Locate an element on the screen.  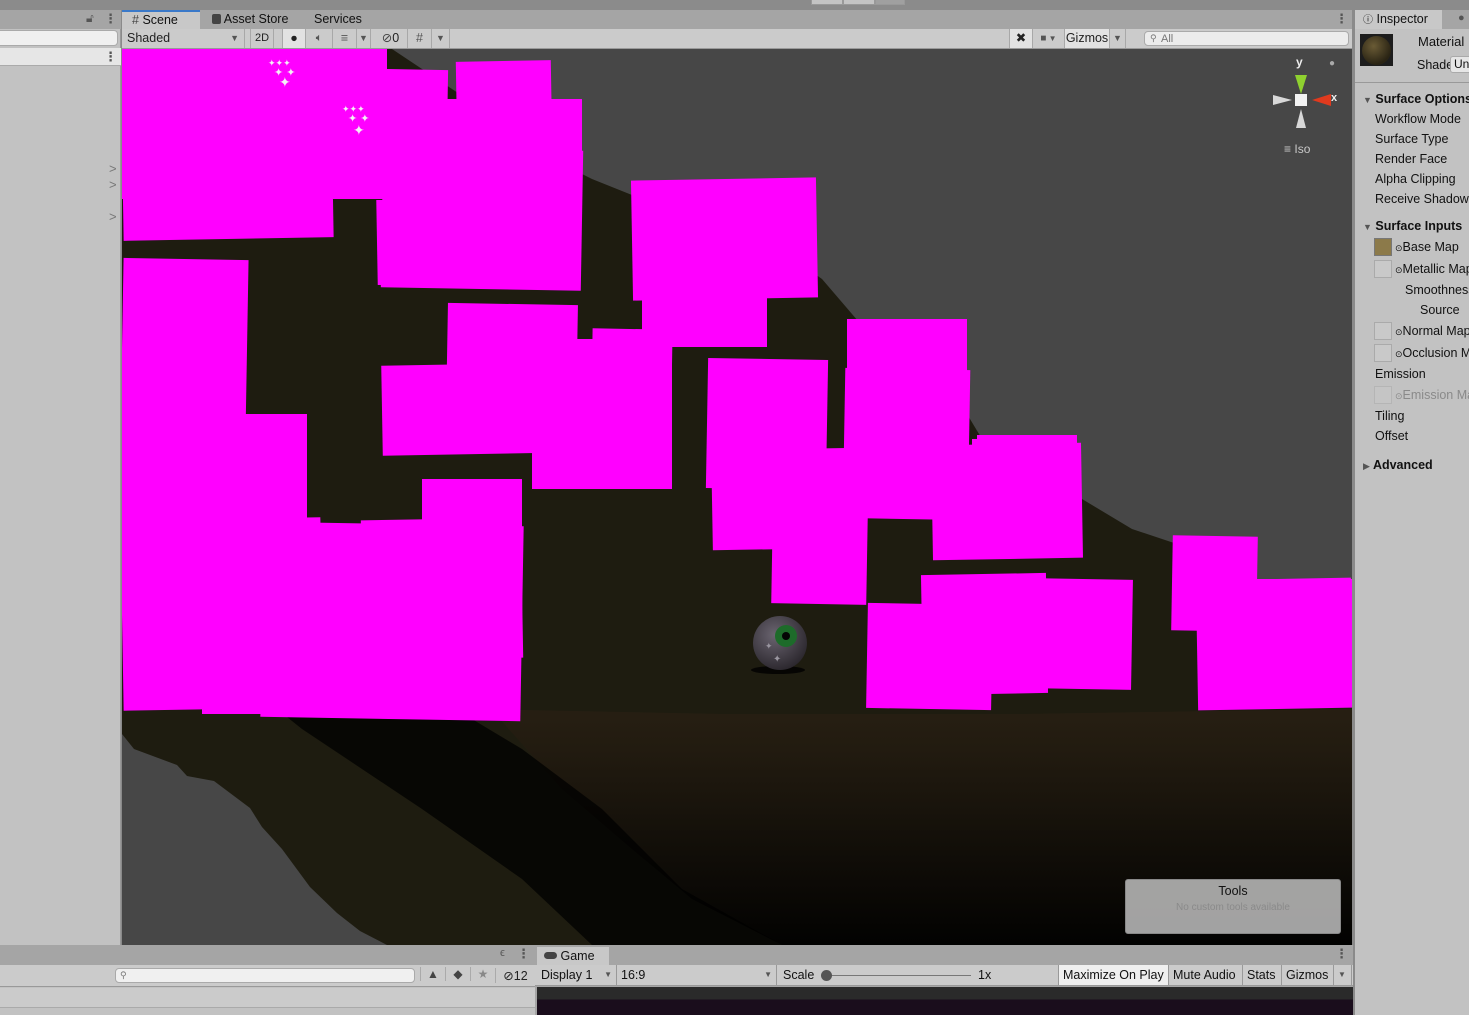
hidden-packages-toggle: ⊘12 is located at coordinates (515, 975).